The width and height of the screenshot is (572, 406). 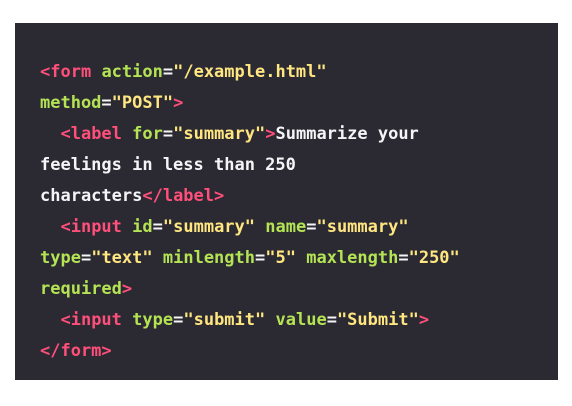 I want to click on attribute-value: "/example.html", so click(x=250, y=72).